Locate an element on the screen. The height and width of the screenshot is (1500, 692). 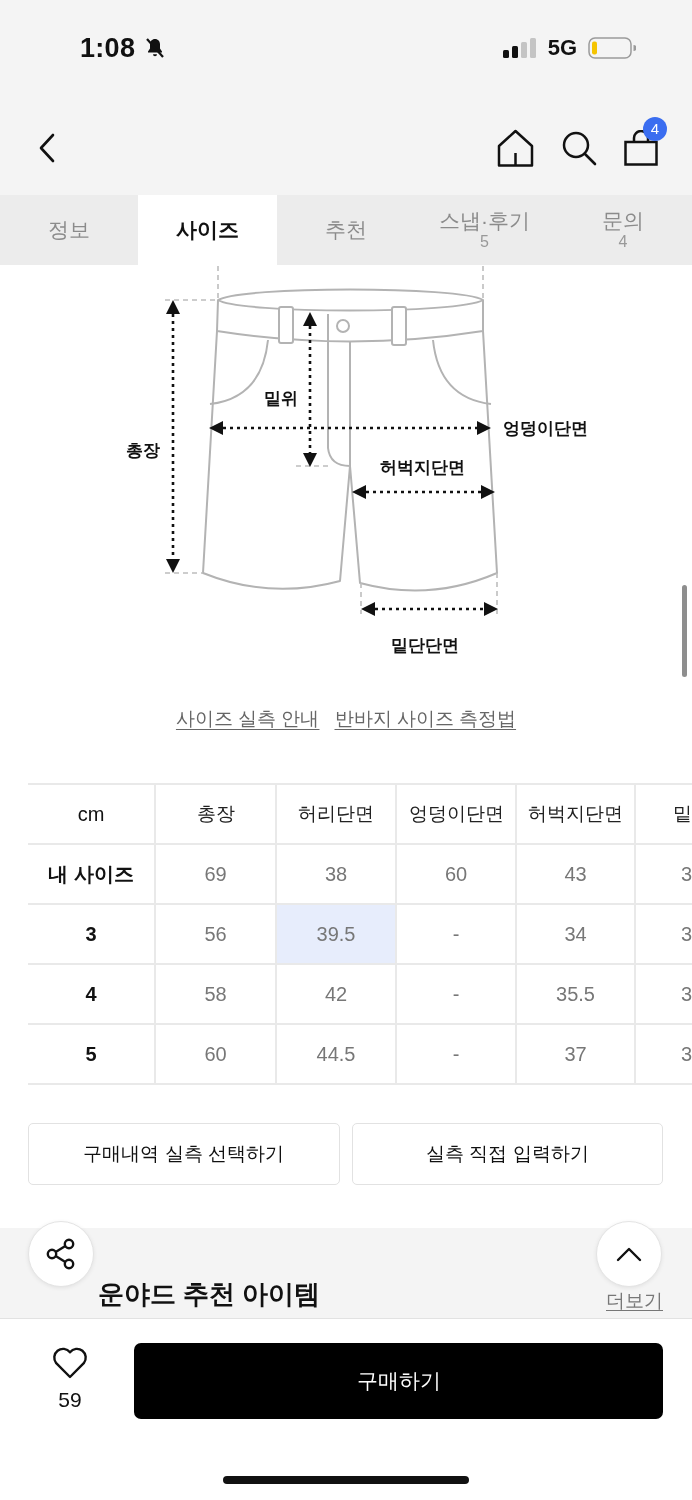
tab: 스냅·후기 5 is located at coordinates (484, 230).